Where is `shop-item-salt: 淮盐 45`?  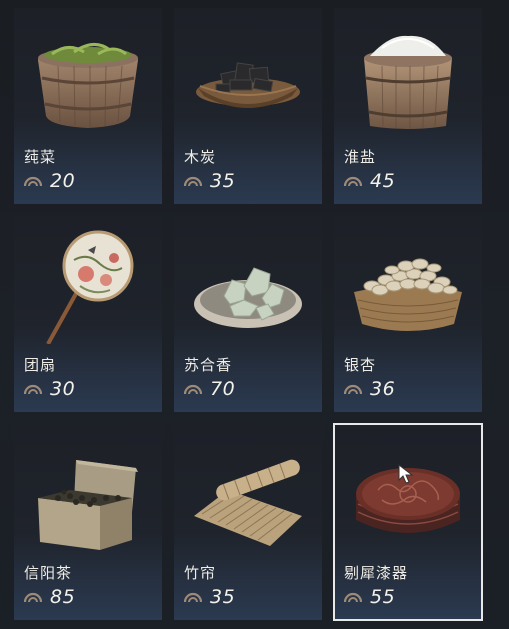 shop-item-salt: 淮盐 45 is located at coordinates (408, 106).